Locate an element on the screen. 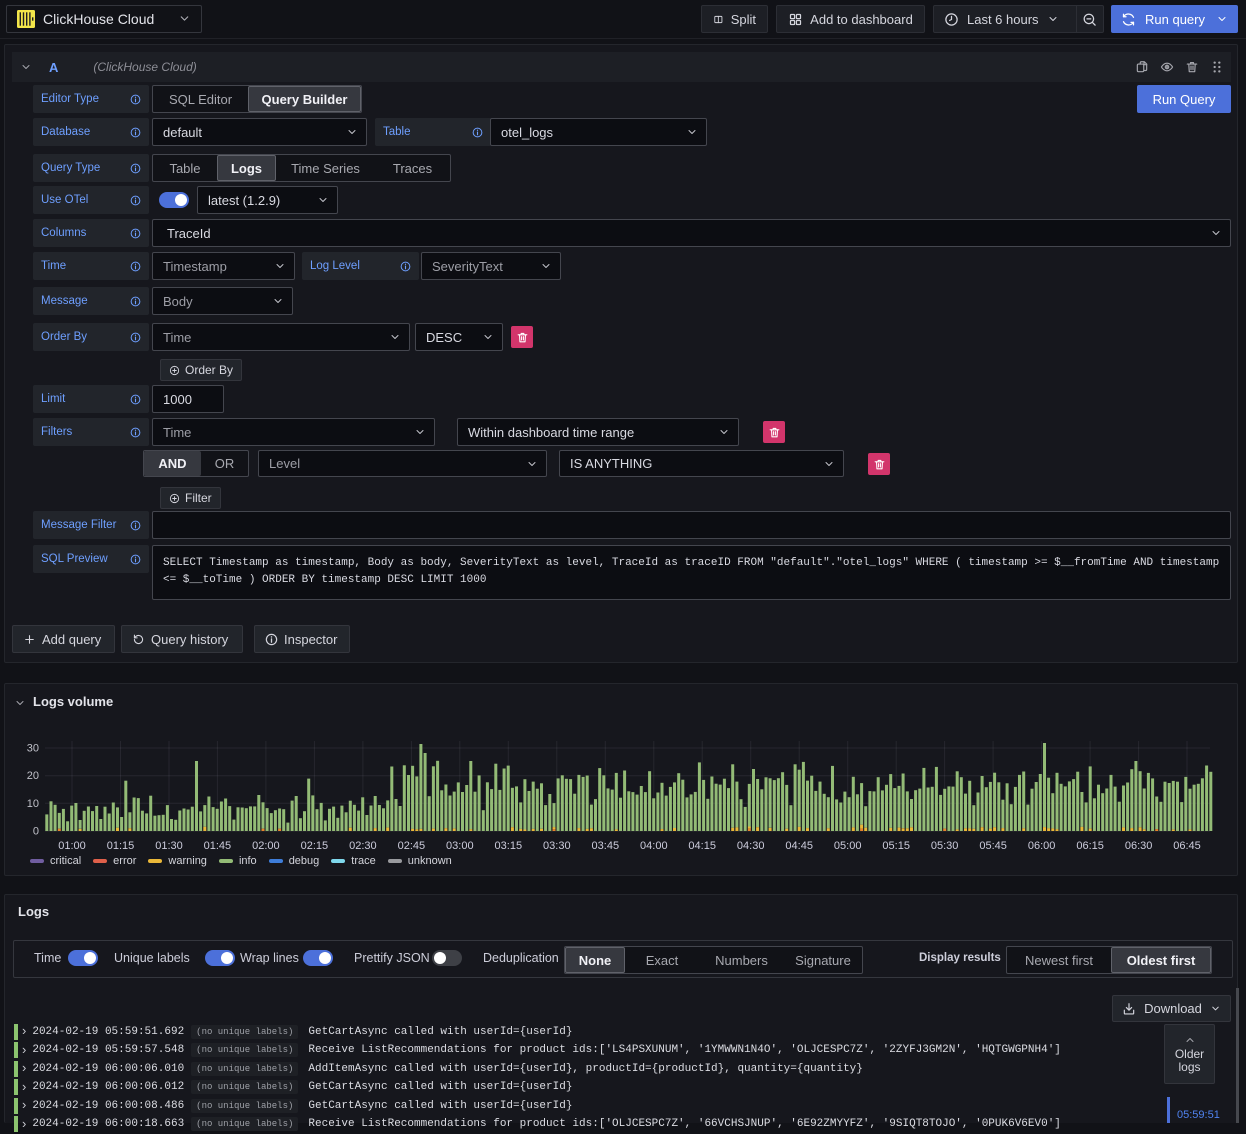 The image size is (1246, 1134). svg-text: 04:45 is located at coordinates (799, 846).